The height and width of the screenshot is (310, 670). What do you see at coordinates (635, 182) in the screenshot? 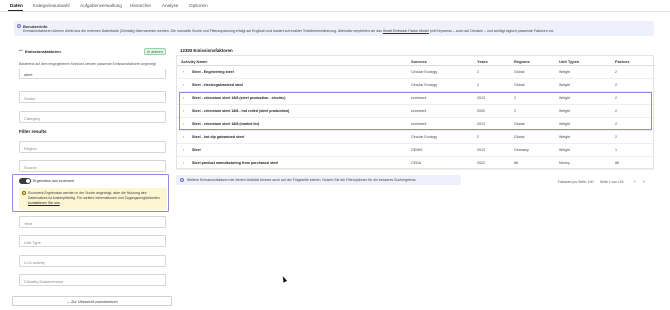
I see `prev-page-icon: ‹` at bounding box center [635, 182].